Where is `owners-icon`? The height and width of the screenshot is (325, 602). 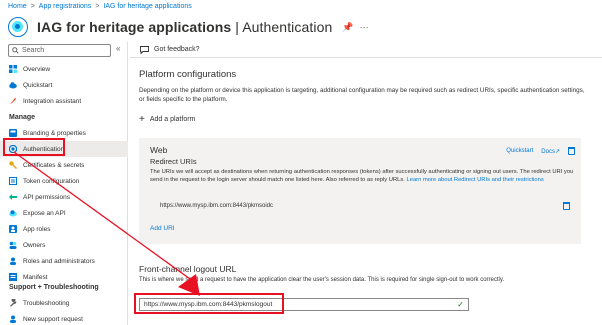 owners-icon is located at coordinates (13, 245).